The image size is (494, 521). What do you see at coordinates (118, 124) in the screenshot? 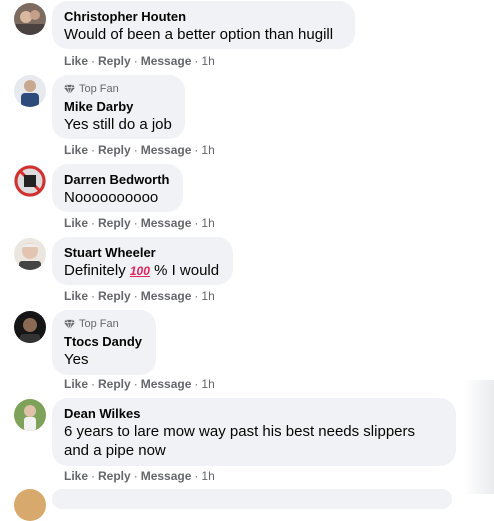
I see `comment-text: Yes still do a job` at bounding box center [118, 124].